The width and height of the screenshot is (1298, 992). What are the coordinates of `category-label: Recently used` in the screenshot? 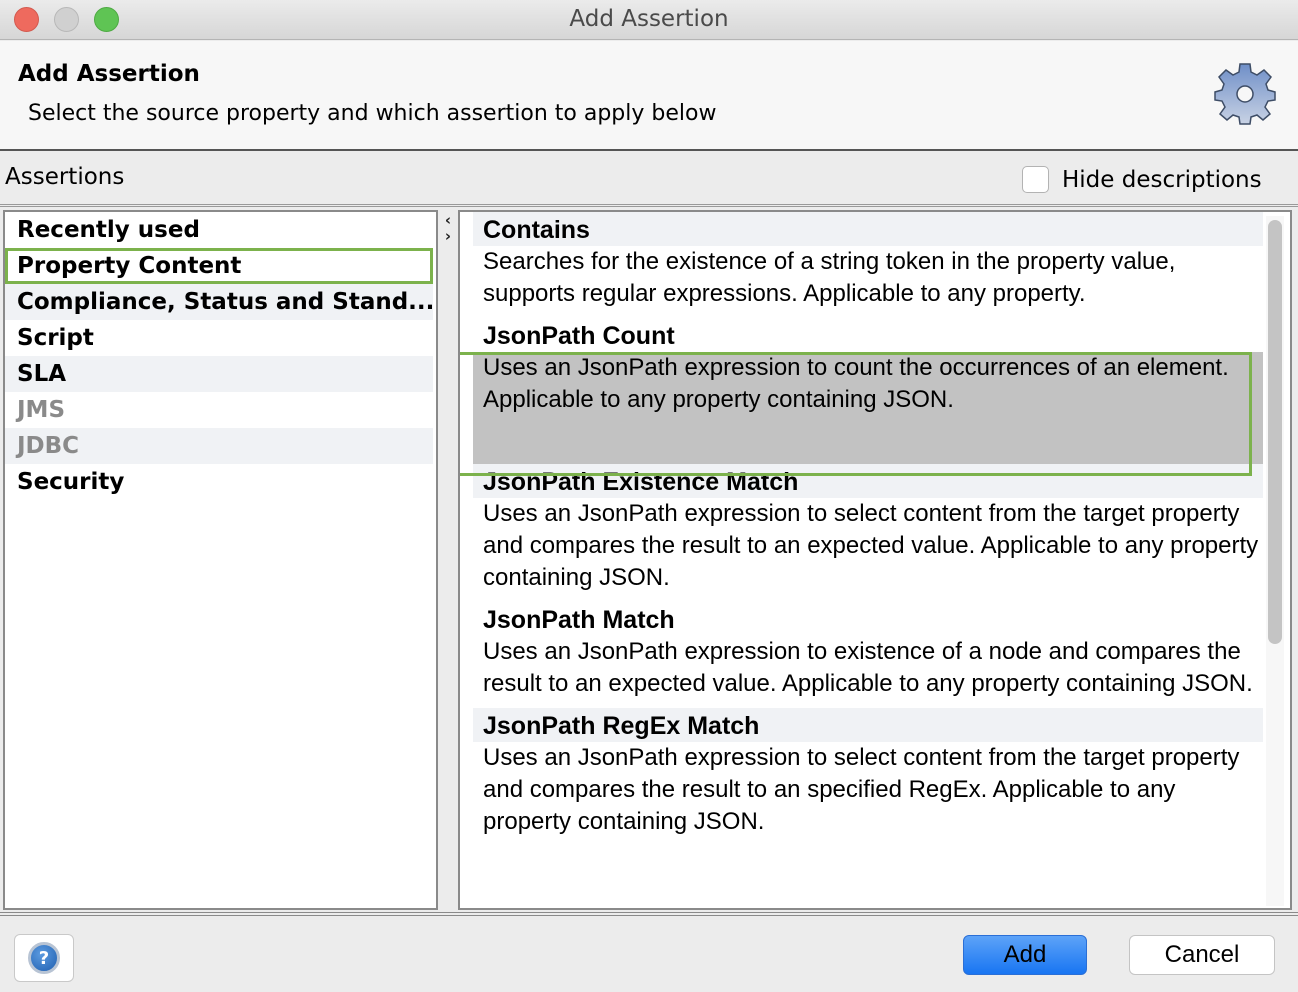 It's located at (108, 230).